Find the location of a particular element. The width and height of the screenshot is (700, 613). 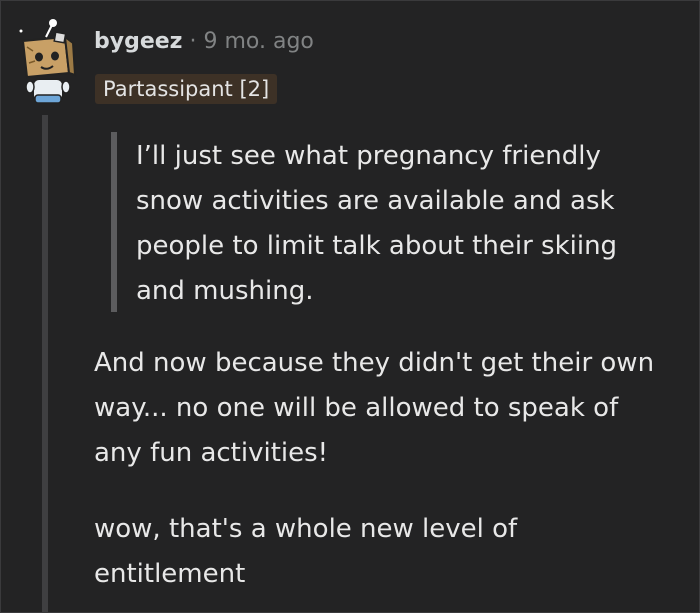

username-link: bygeez is located at coordinates (138, 41).